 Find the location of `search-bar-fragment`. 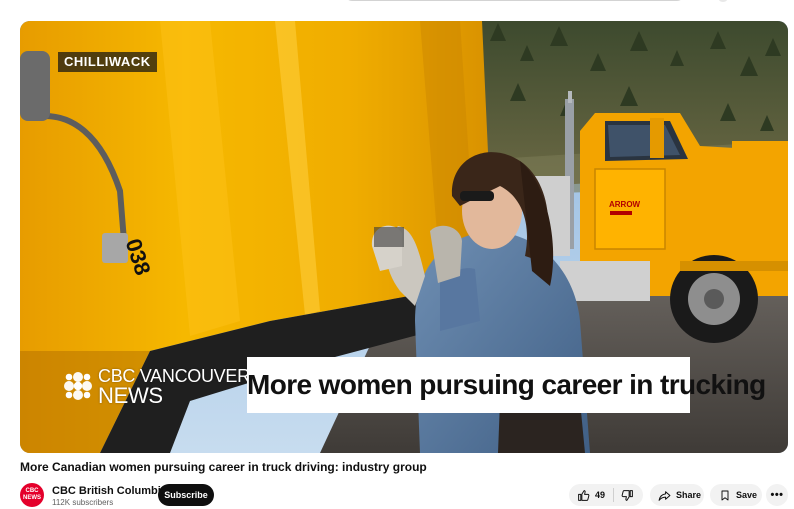

search-bar-fragment is located at coordinates (520, 1).